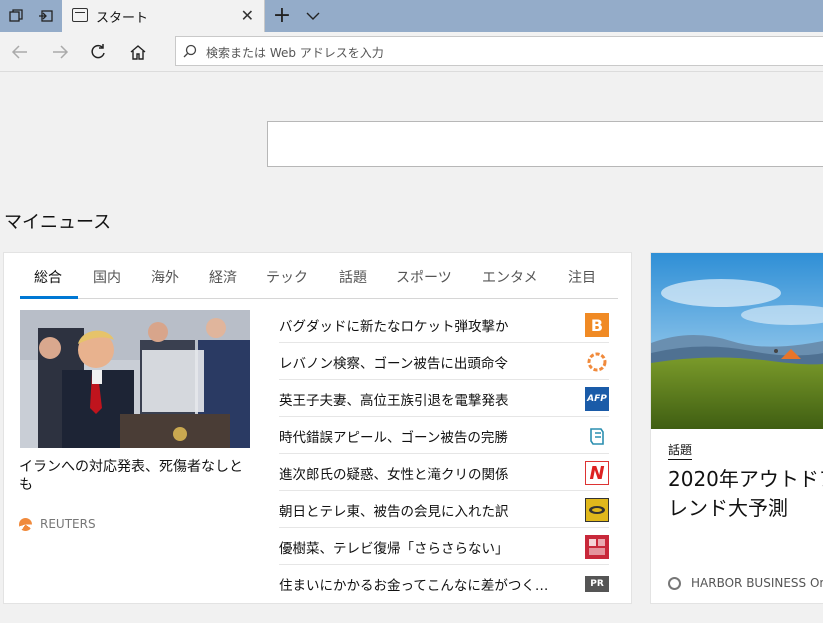 Image resolution: width=823 pixels, height=623 pixels. I want to click on source-label: HARBOR BUSINESS Online, so click(757, 583).